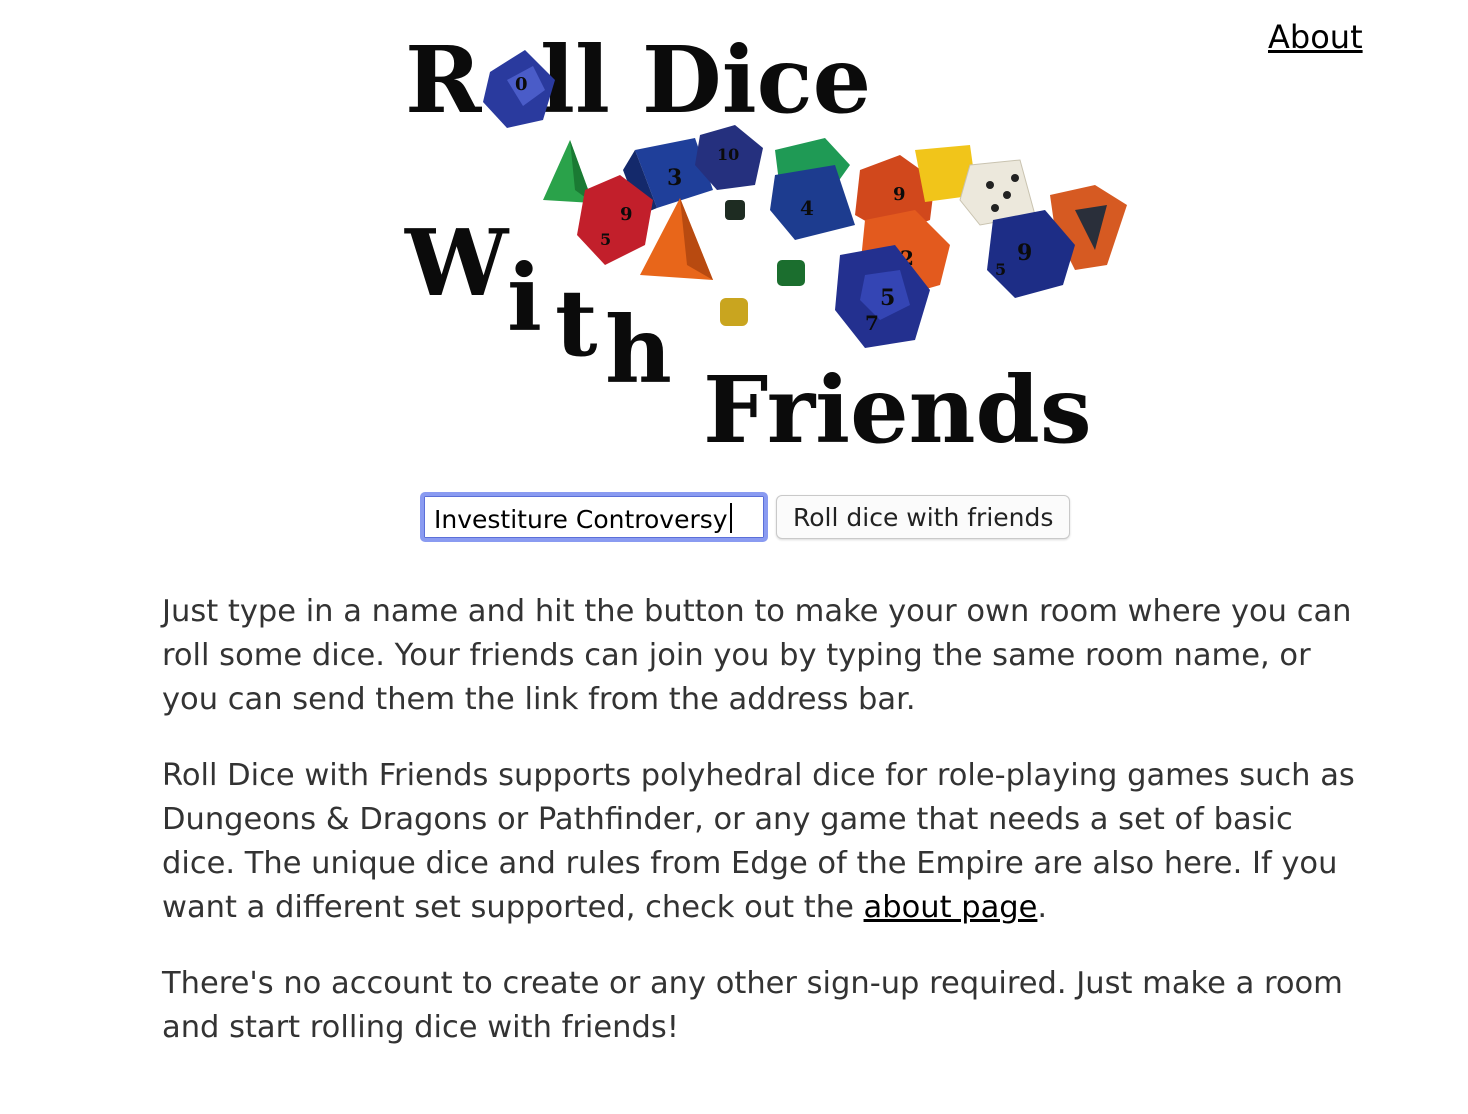 This screenshot has width=1468, height=1114. I want to click on svg-text: 3, so click(674, 178).